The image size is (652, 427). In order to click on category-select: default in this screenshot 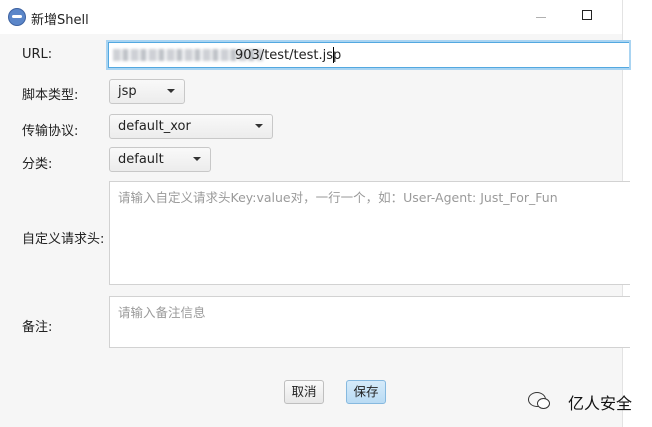, I will do `click(160, 159)`.